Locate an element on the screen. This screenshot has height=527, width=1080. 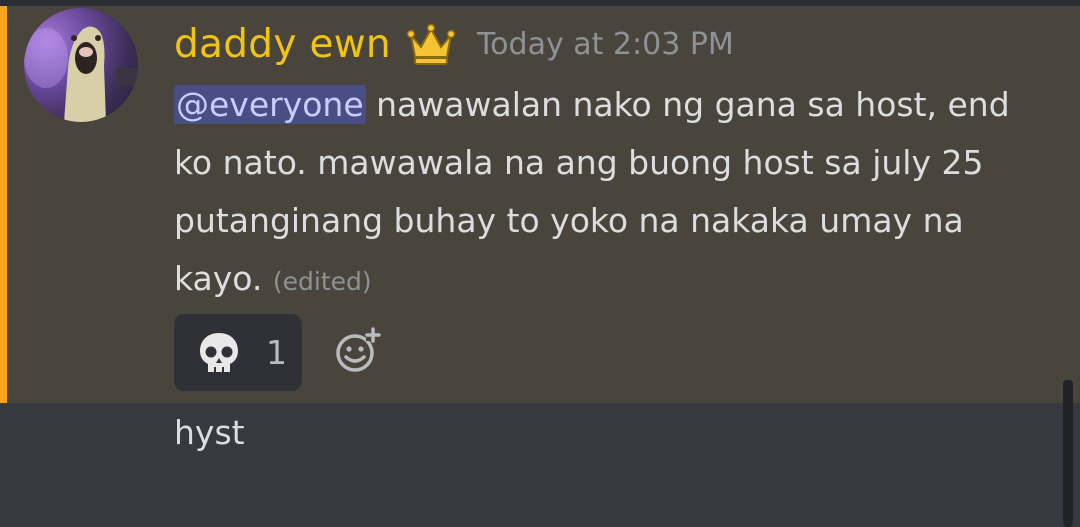
edited-label: (edited) is located at coordinates (322, 281).